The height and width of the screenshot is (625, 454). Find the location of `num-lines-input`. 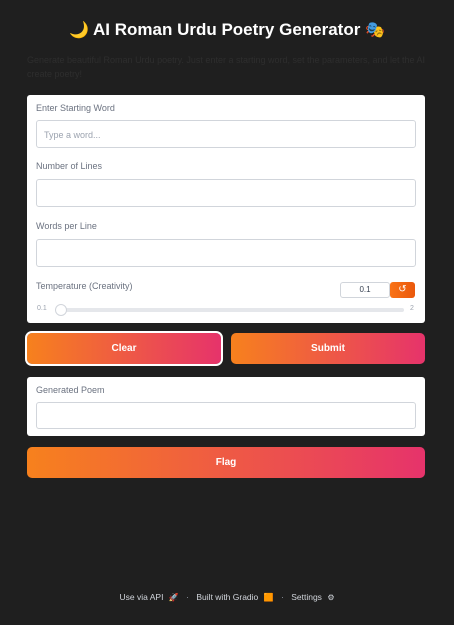

num-lines-input is located at coordinates (226, 193).